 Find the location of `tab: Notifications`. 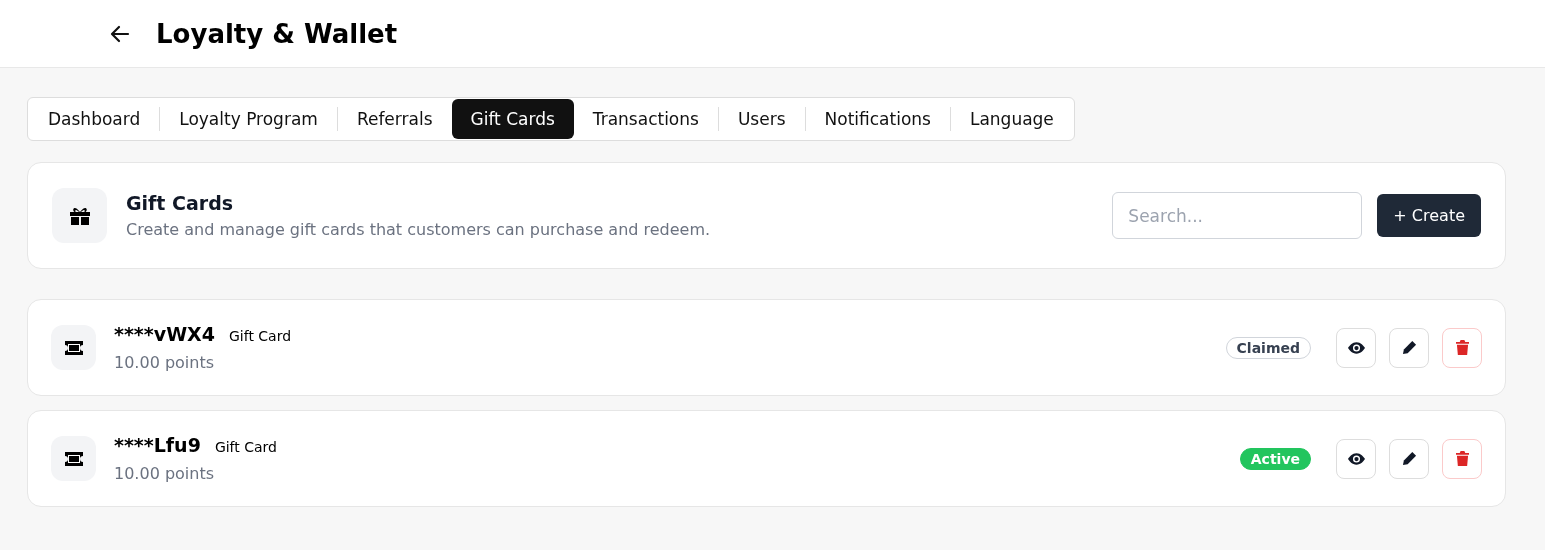

tab: Notifications is located at coordinates (877, 119).